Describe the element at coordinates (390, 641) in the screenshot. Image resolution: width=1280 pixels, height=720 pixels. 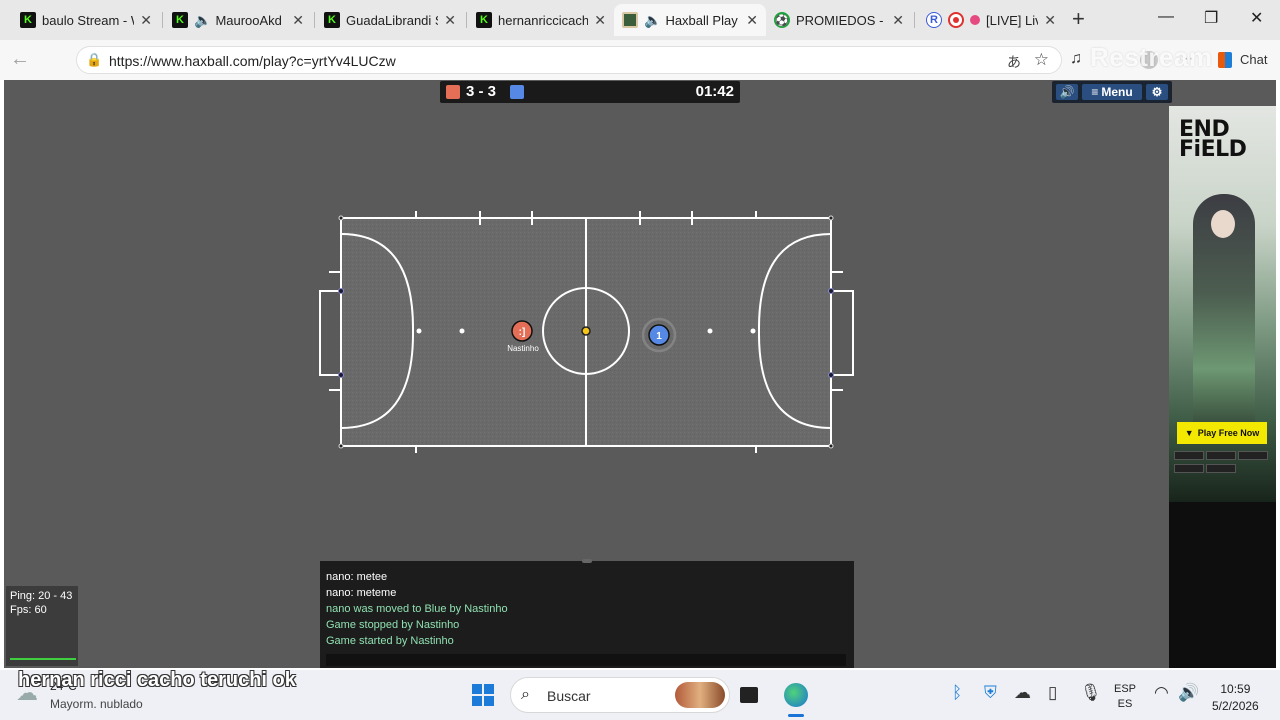
I see `chat-system-message: Game started by Nastinho` at that location.